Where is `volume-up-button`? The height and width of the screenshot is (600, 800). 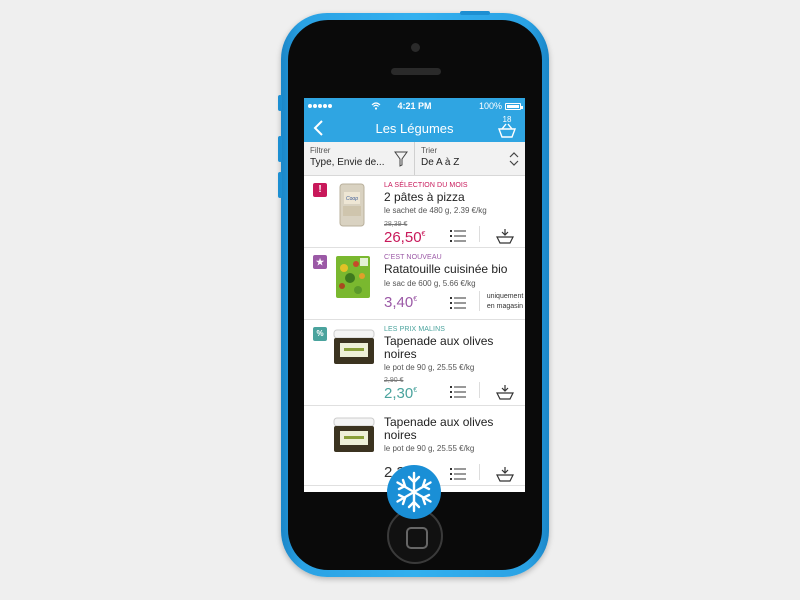
volume-up-button is located at coordinates (280, 149).